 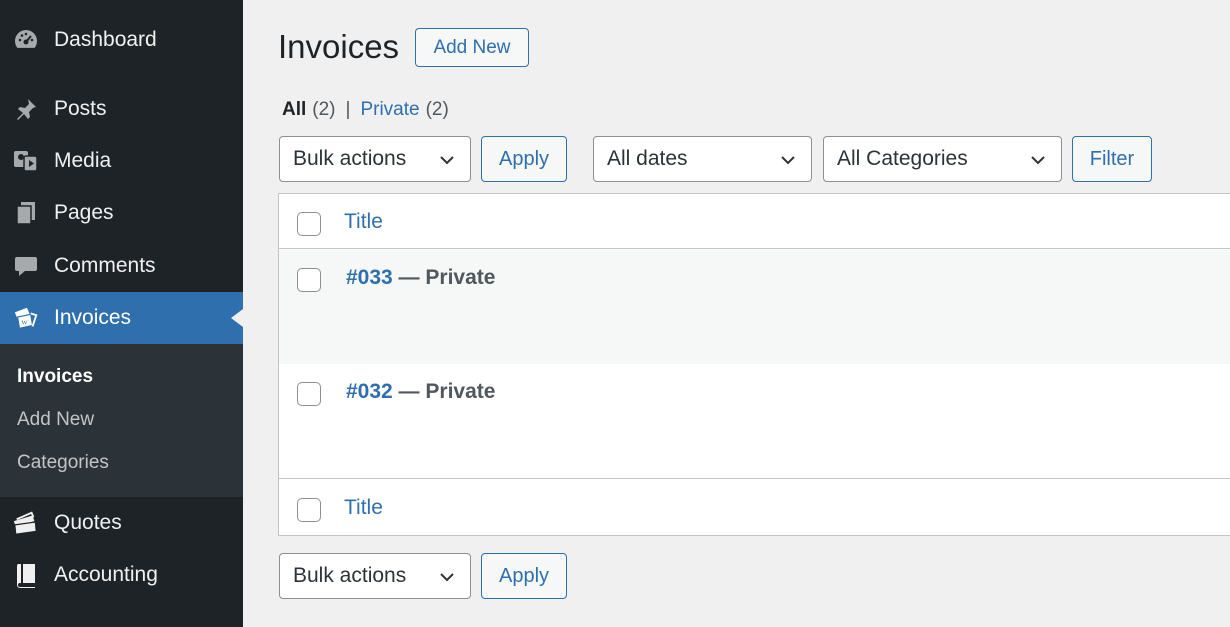 What do you see at coordinates (26, 318) in the screenshot?
I see `invoice-icon: W` at bounding box center [26, 318].